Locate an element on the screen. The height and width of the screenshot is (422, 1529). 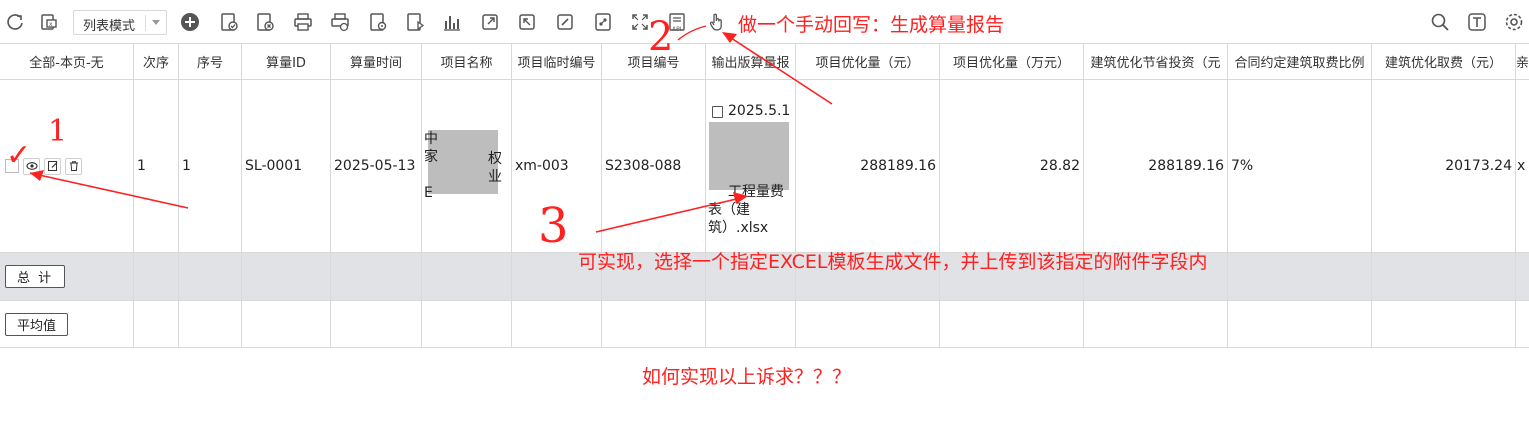
cell-opt-wan: 28.82 is located at coordinates (1012, 166).